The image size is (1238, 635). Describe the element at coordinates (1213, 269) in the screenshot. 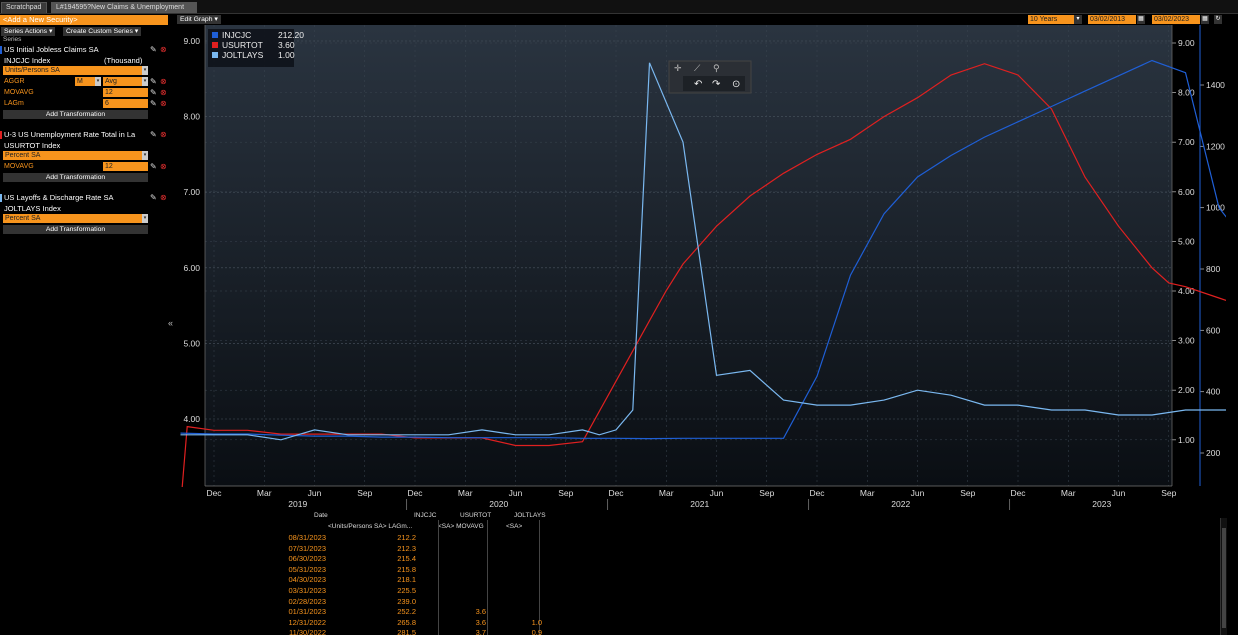

I see `right-outer-axis-tick-label: 800` at that location.